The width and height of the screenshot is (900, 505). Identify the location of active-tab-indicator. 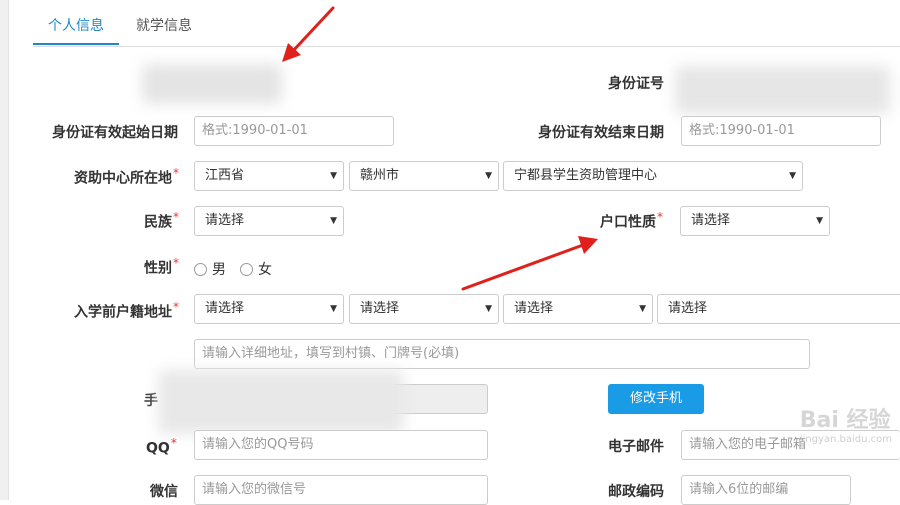
(76, 44).